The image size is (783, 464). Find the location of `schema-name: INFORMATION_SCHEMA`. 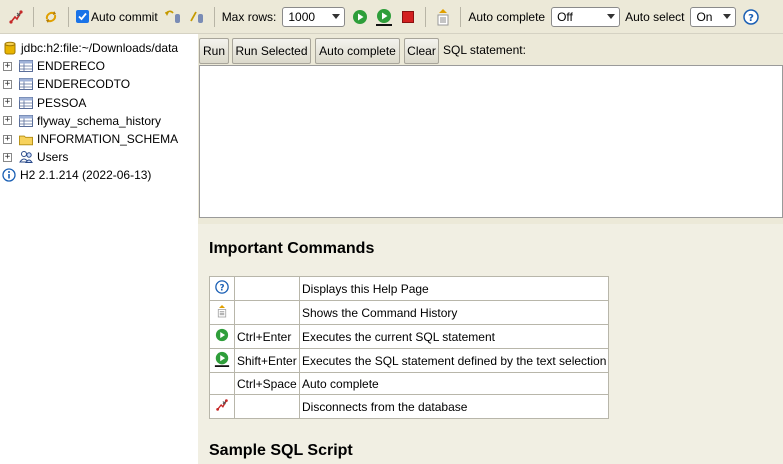

schema-name: INFORMATION_SCHEMA is located at coordinates (108, 139).